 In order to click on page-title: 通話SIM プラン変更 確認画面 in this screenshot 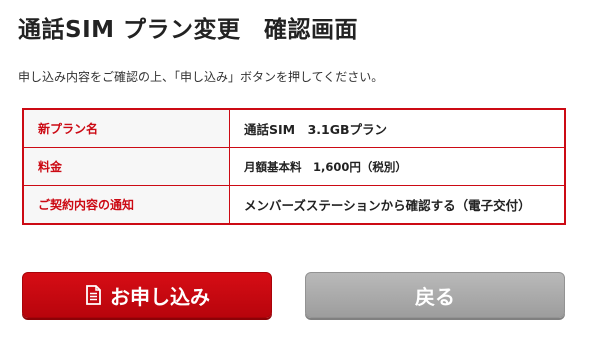, I will do `click(188, 30)`.